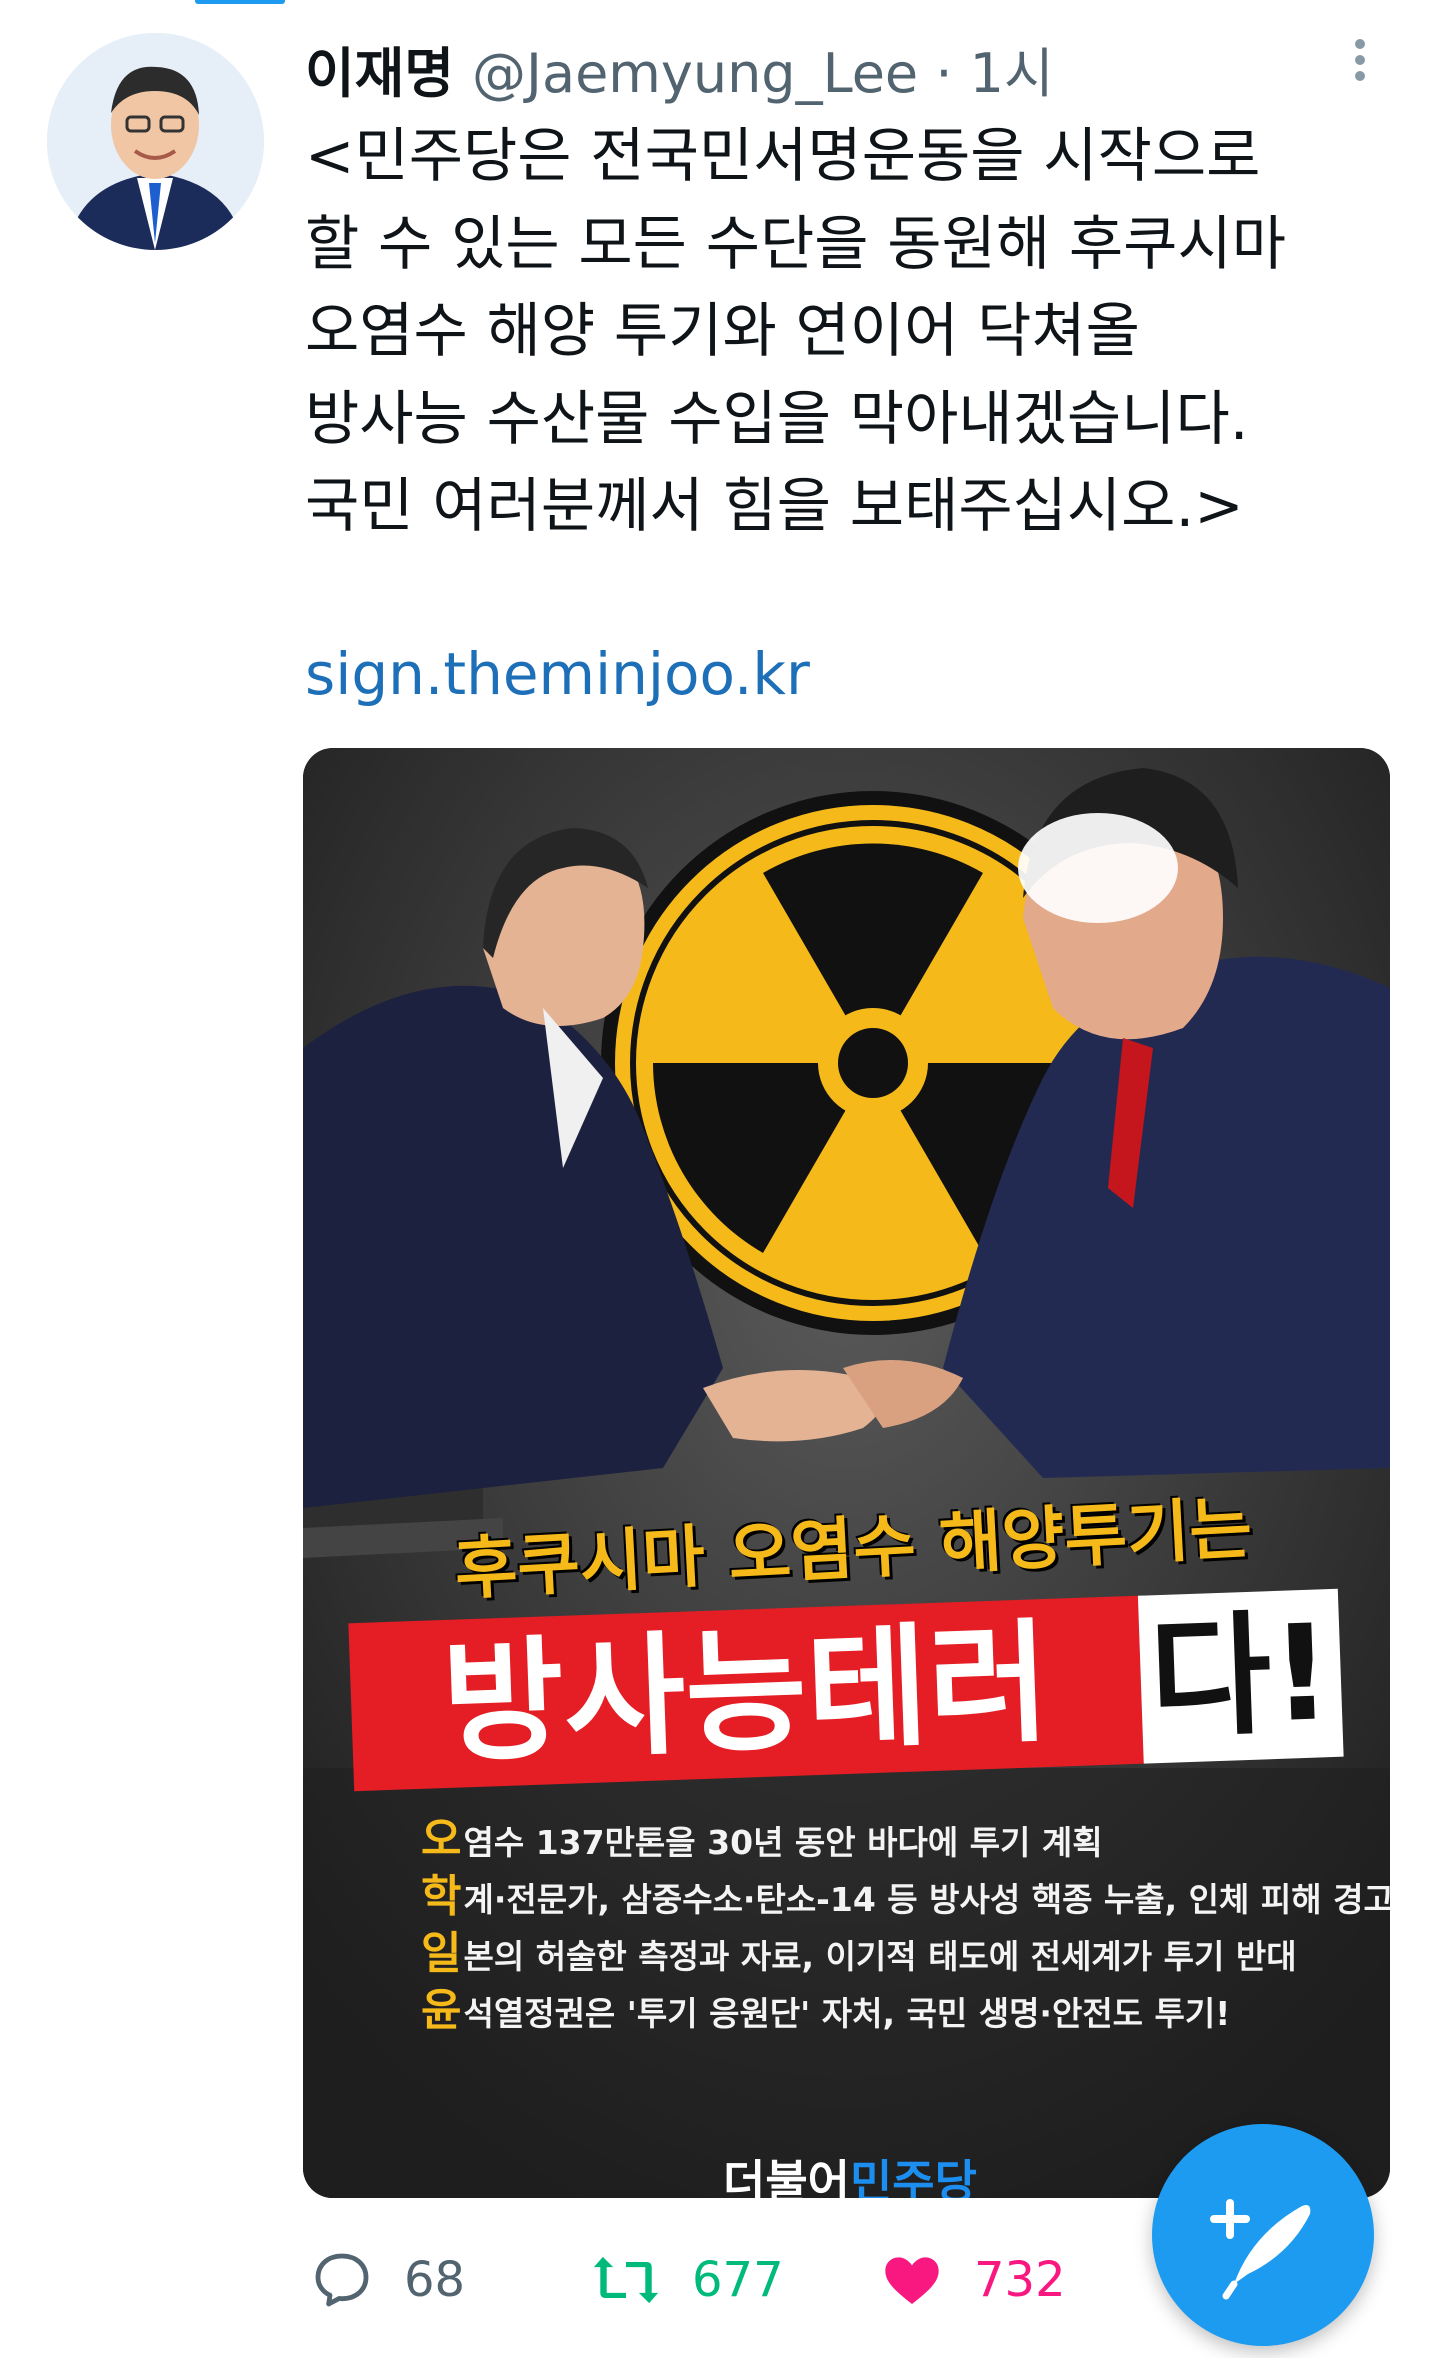 This screenshot has height=2358, width=1437. What do you see at coordinates (774, 505) in the screenshot?
I see `tweet-text-line: 국민 여러분께서 힘을 보태주십시오.>` at bounding box center [774, 505].